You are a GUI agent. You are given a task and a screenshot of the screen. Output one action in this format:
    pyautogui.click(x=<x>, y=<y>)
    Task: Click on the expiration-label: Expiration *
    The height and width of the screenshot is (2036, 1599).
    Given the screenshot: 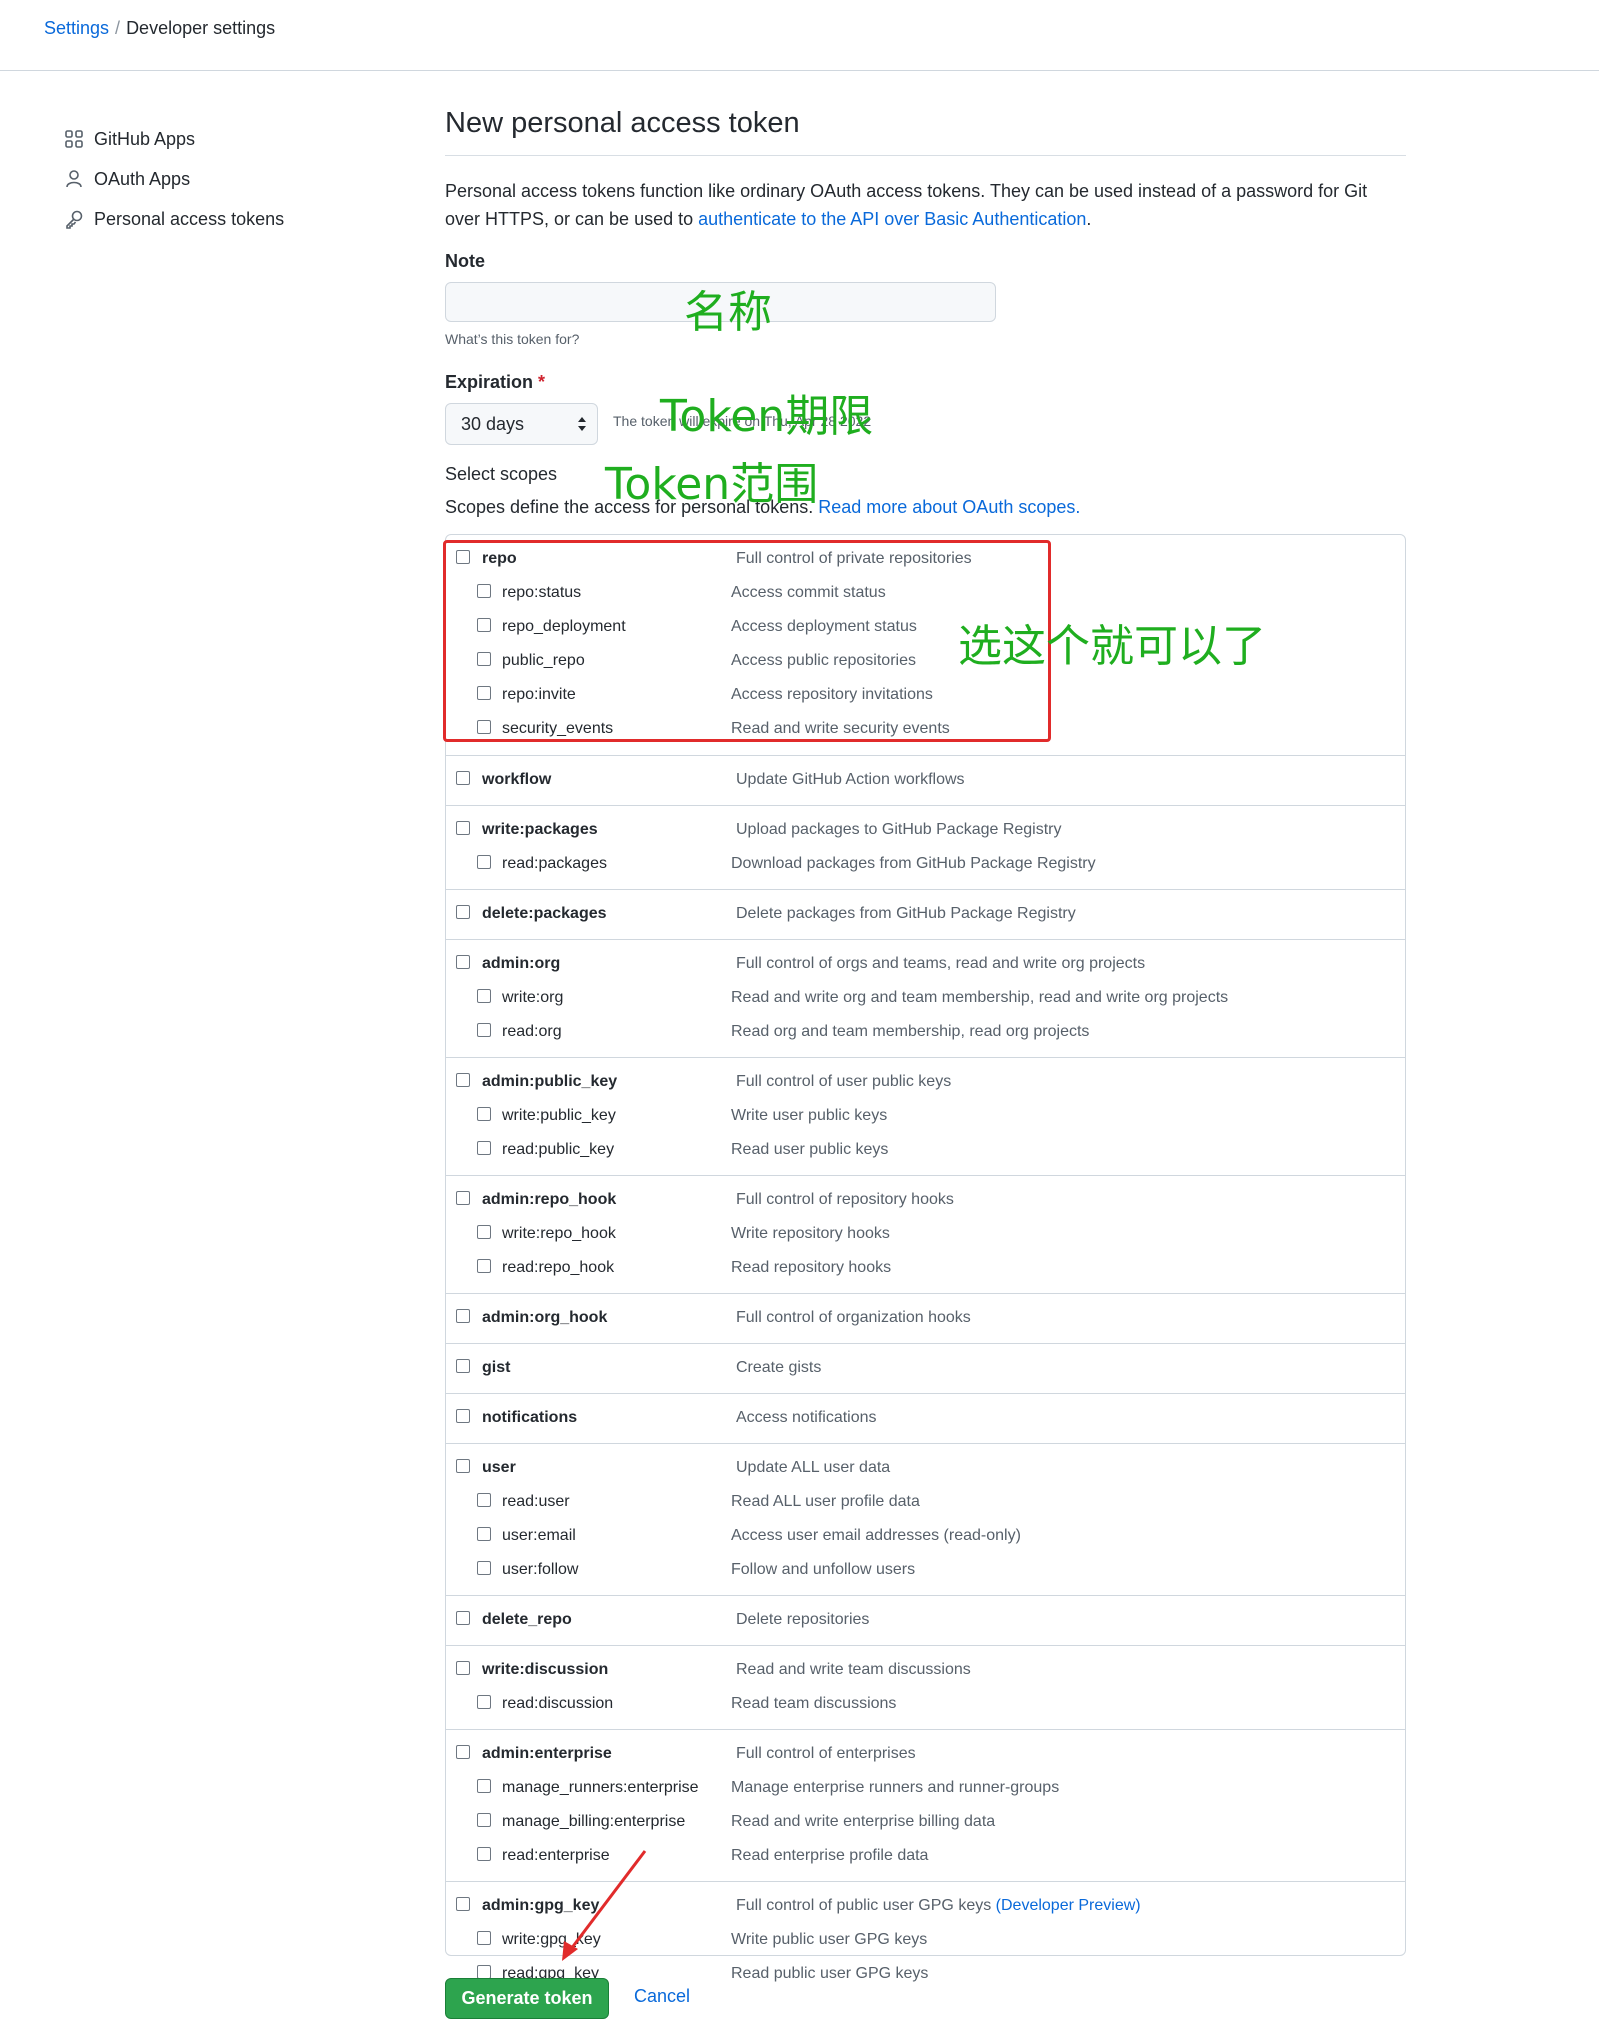 What is the action you would take?
    pyautogui.click(x=495, y=382)
    